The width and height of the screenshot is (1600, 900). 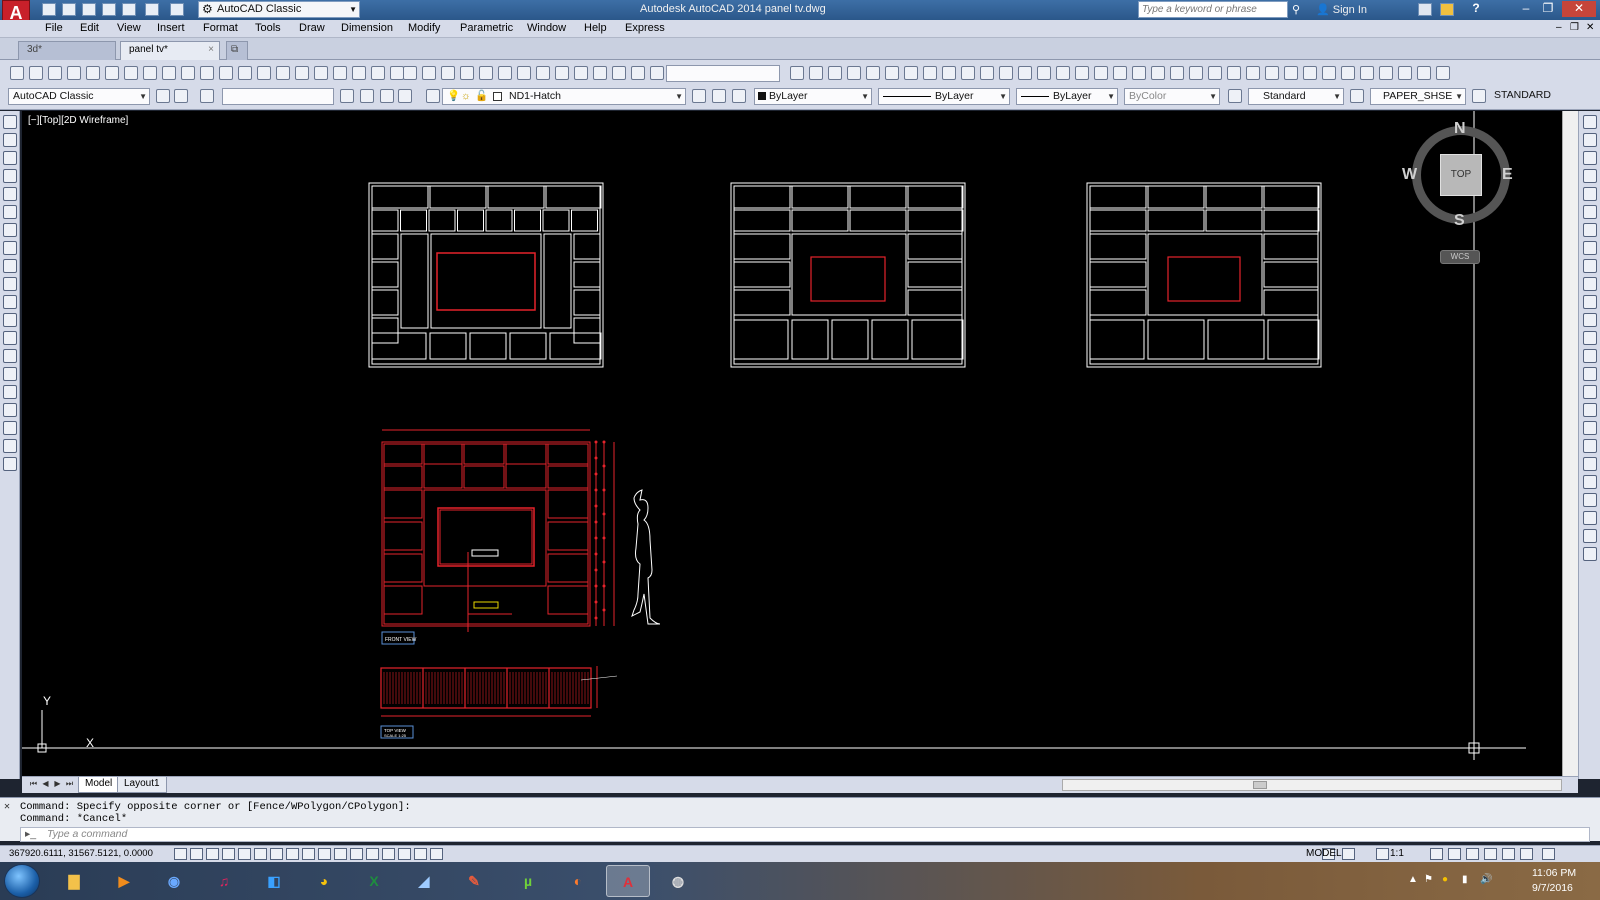 I want to click on doc-restore-button: ❐, so click(x=1574, y=27).